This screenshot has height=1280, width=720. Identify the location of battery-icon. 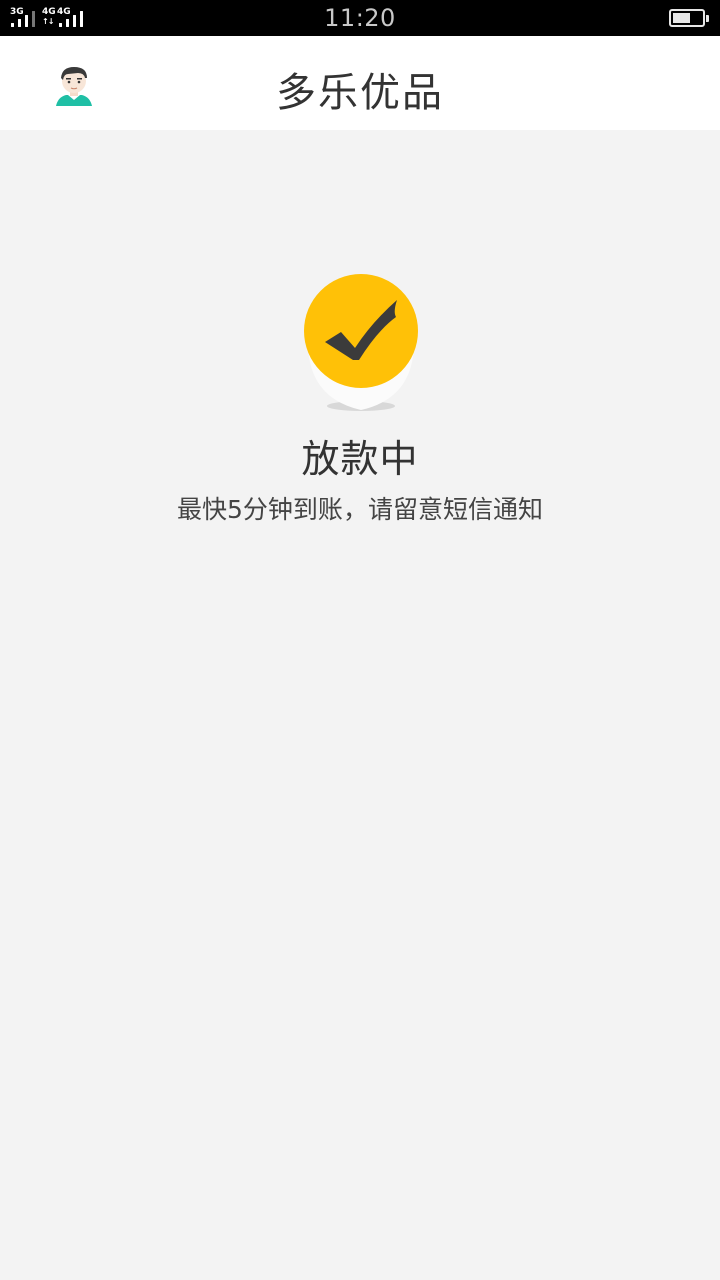
(689, 18).